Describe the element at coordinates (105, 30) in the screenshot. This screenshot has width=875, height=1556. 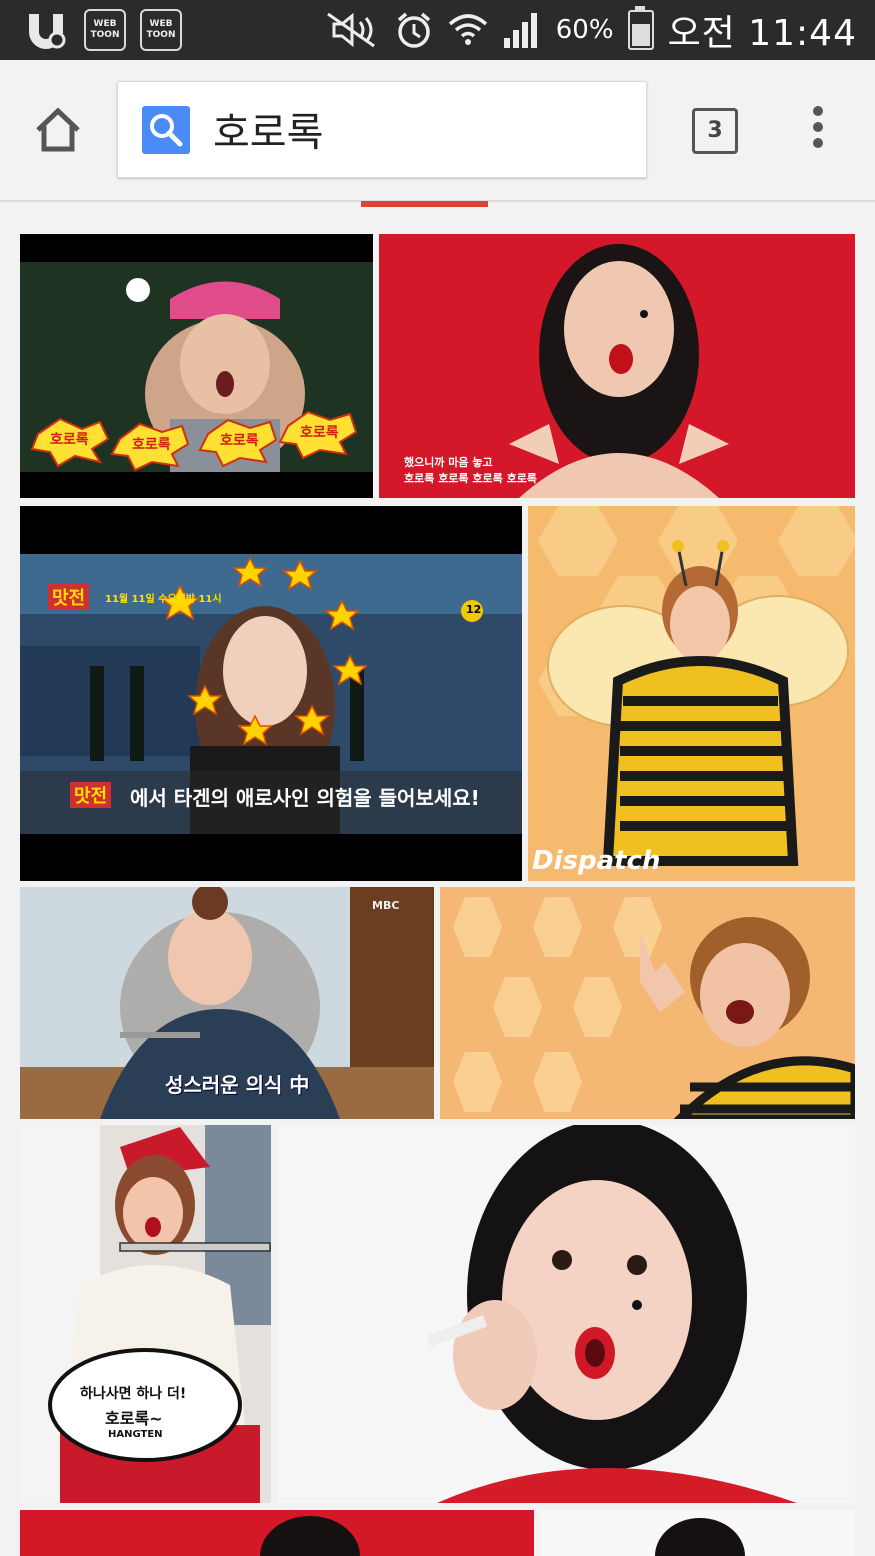
I see `webtoon-notification-icon: WEB TOON` at that location.